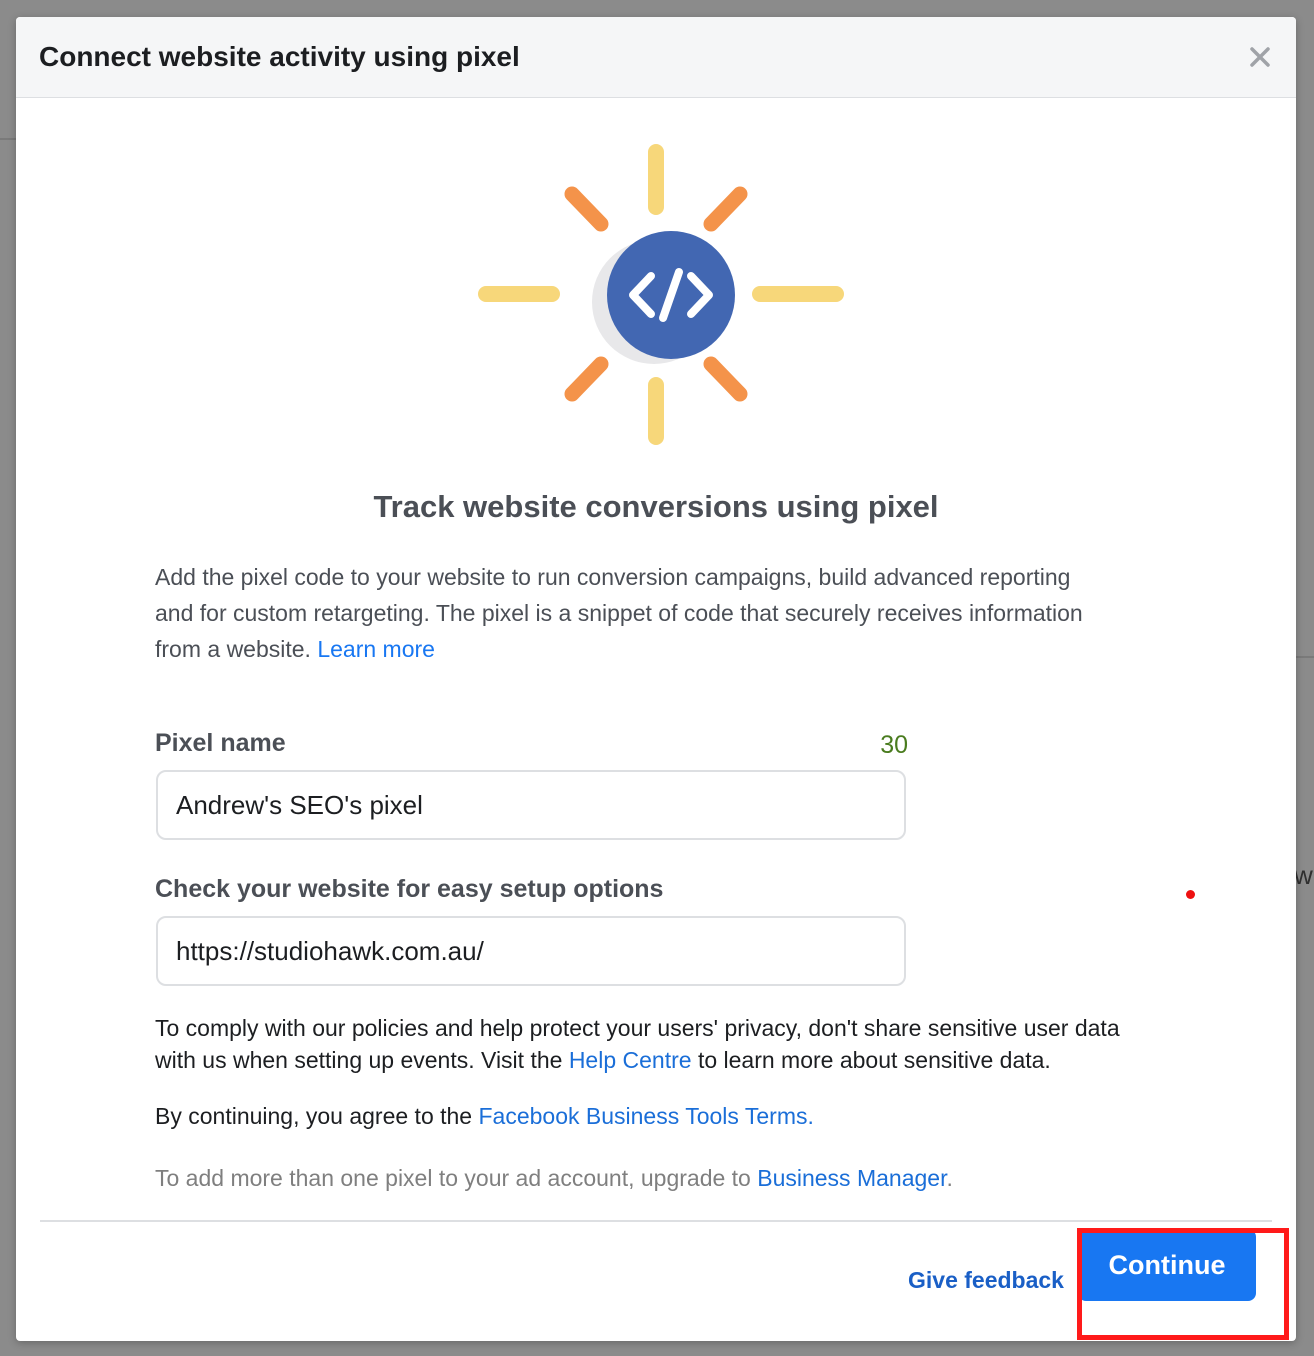 The height and width of the screenshot is (1356, 1314). What do you see at coordinates (220, 743) in the screenshot?
I see `pixel-name-label: Pixel name` at bounding box center [220, 743].